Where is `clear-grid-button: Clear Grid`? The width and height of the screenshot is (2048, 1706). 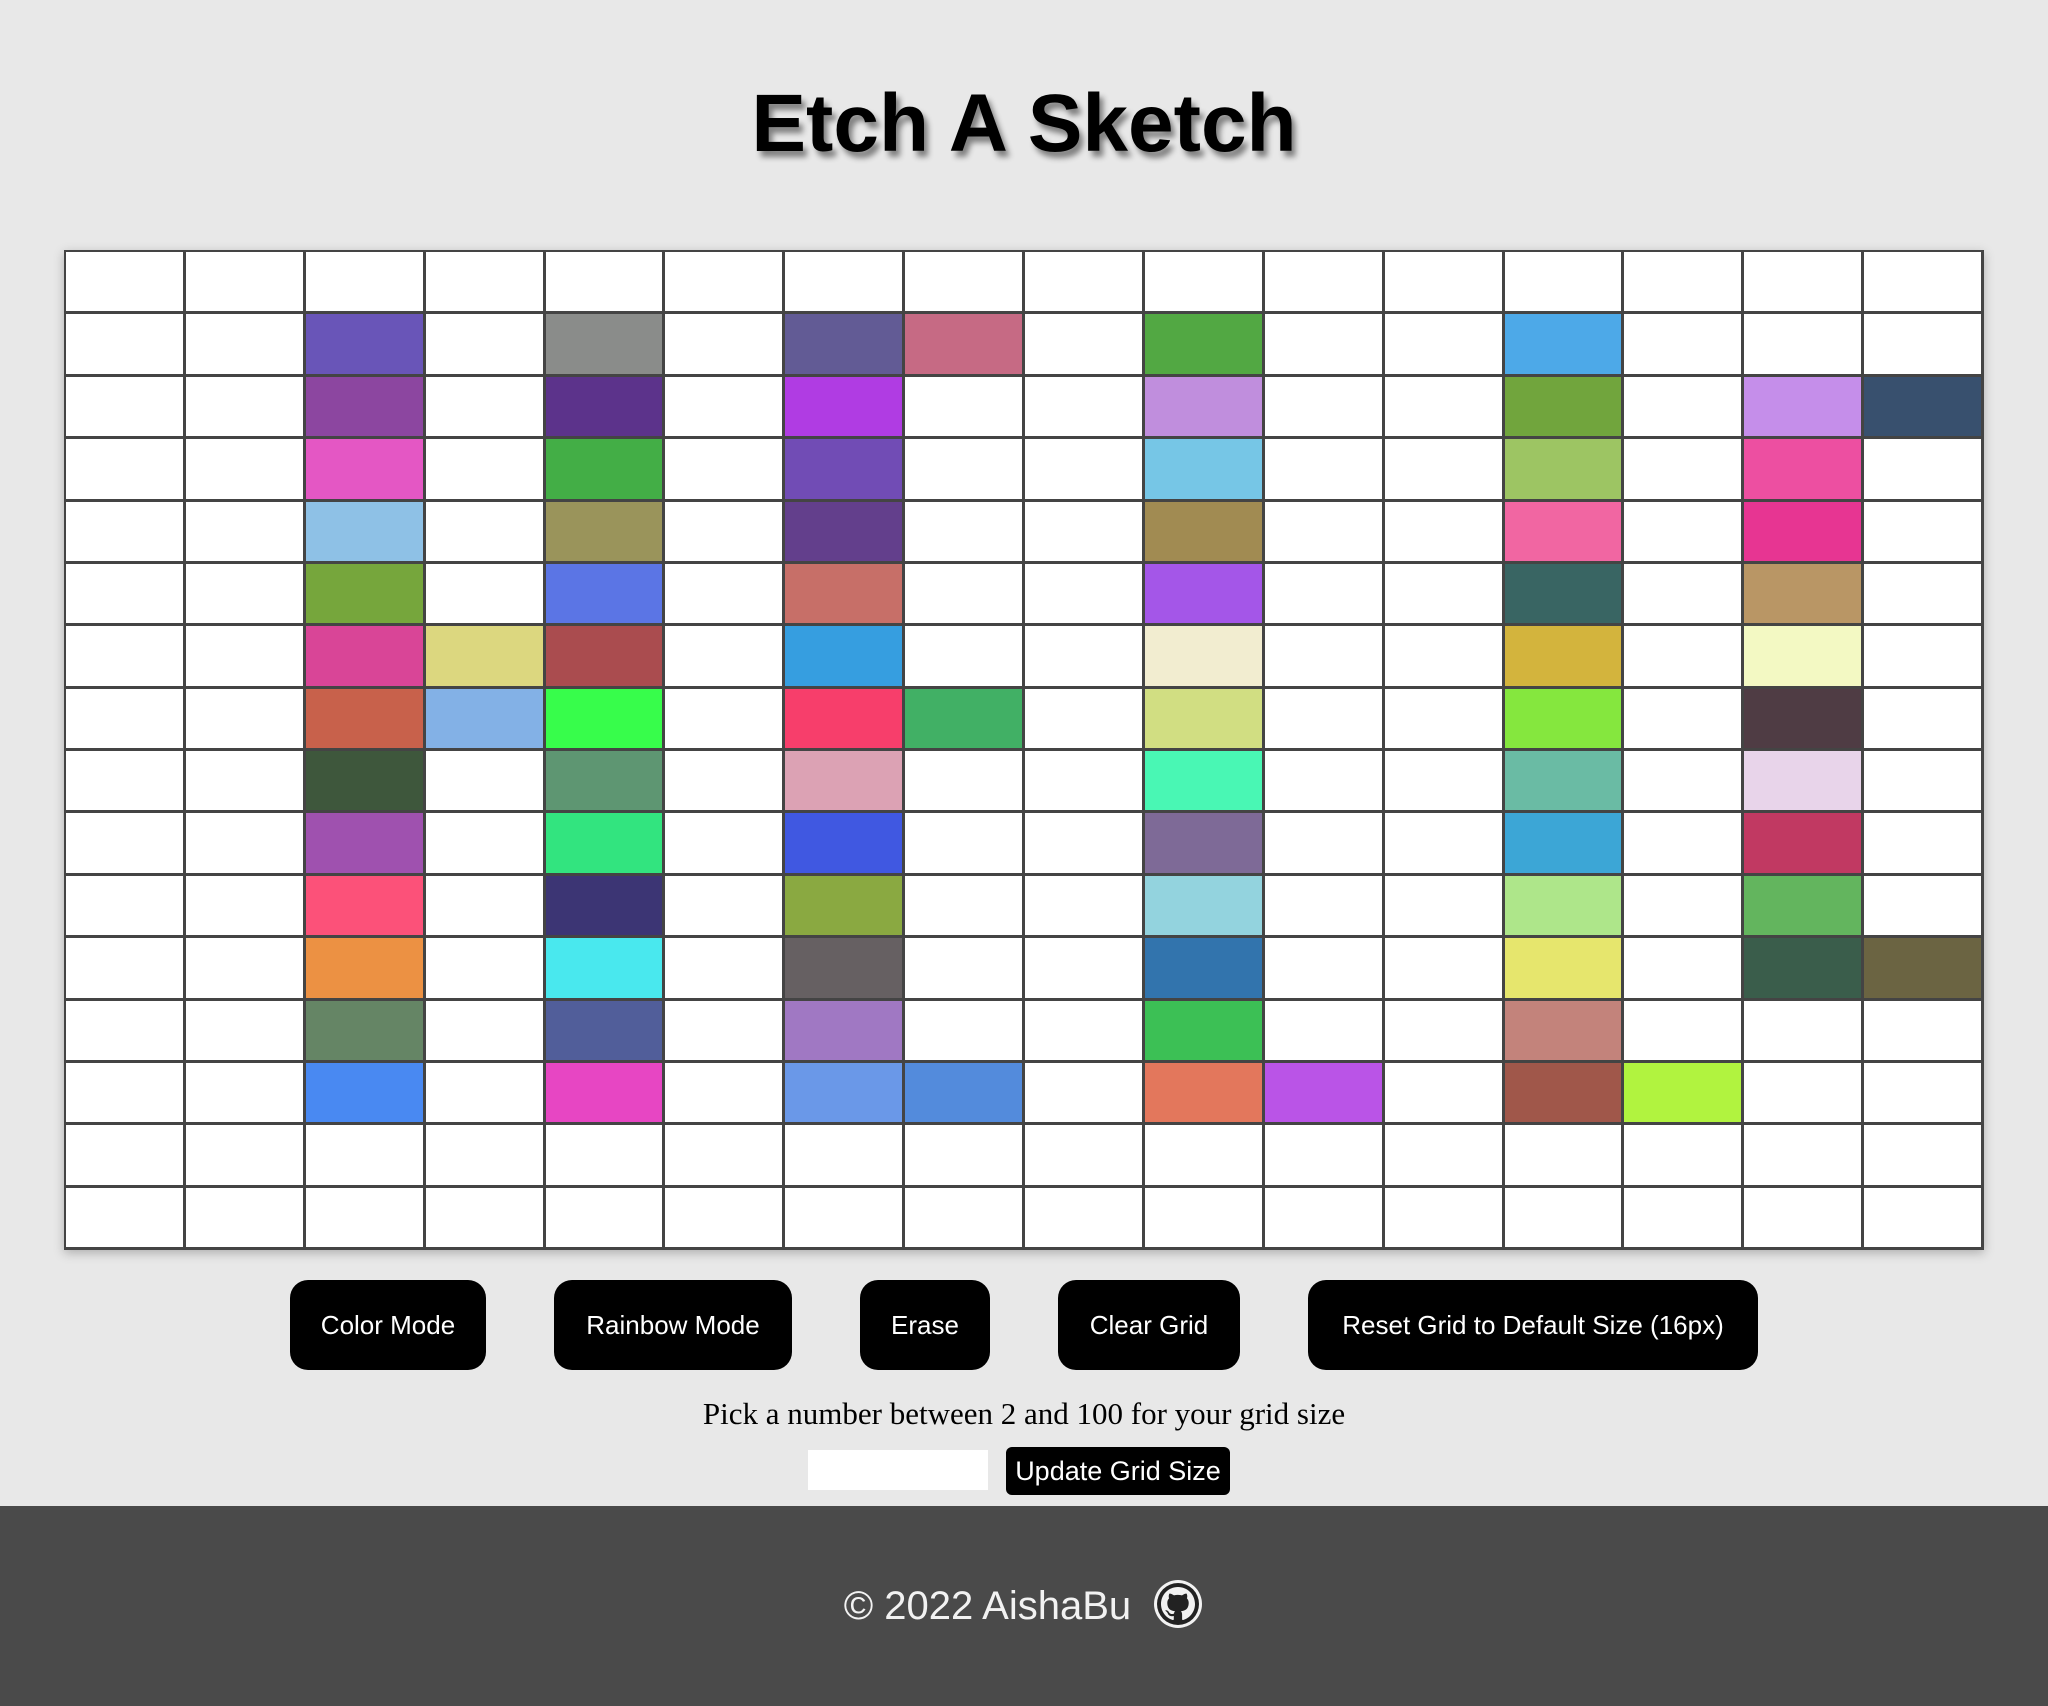
clear-grid-button: Clear Grid is located at coordinates (1149, 1325).